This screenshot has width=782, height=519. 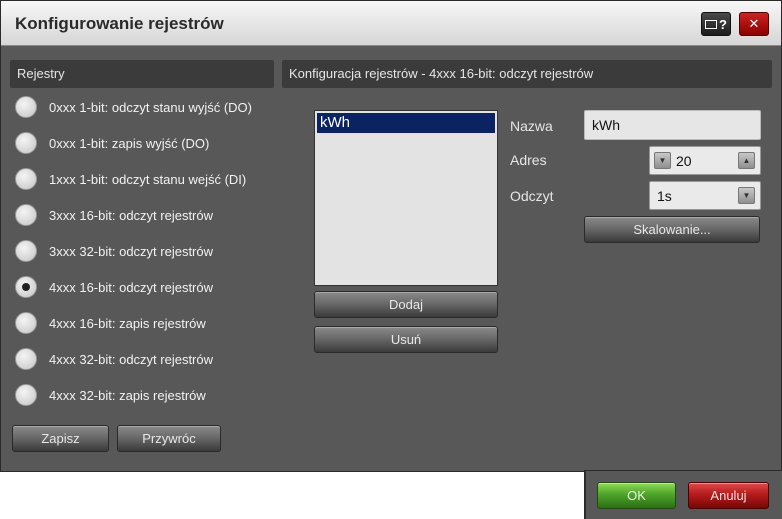 What do you see at coordinates (127, 323) in the screenshot?
I see `register-option-label: 4xxx 16-bit: zapis rejestrów` at bounding box center [127, 323].